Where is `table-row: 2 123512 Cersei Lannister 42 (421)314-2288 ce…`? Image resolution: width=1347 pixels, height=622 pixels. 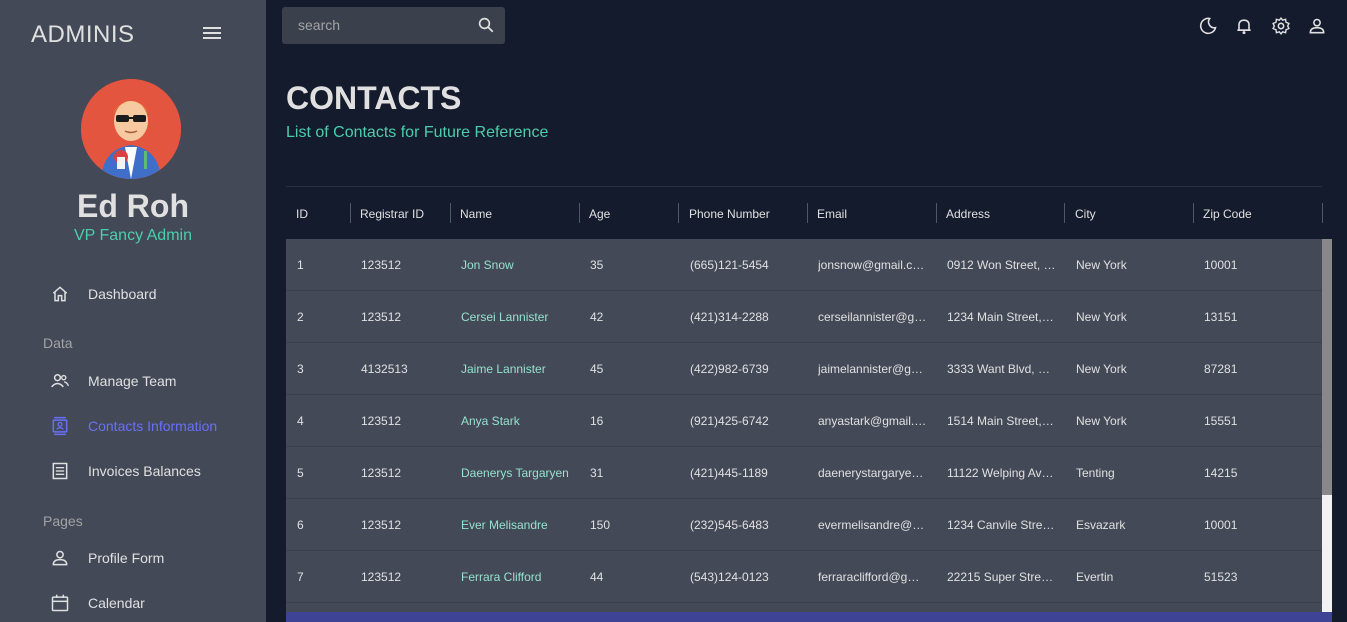
table-row: 2 123512 Cersei Lannister 42 (421)314-2288 ce… is located at coordinates (804, 317).